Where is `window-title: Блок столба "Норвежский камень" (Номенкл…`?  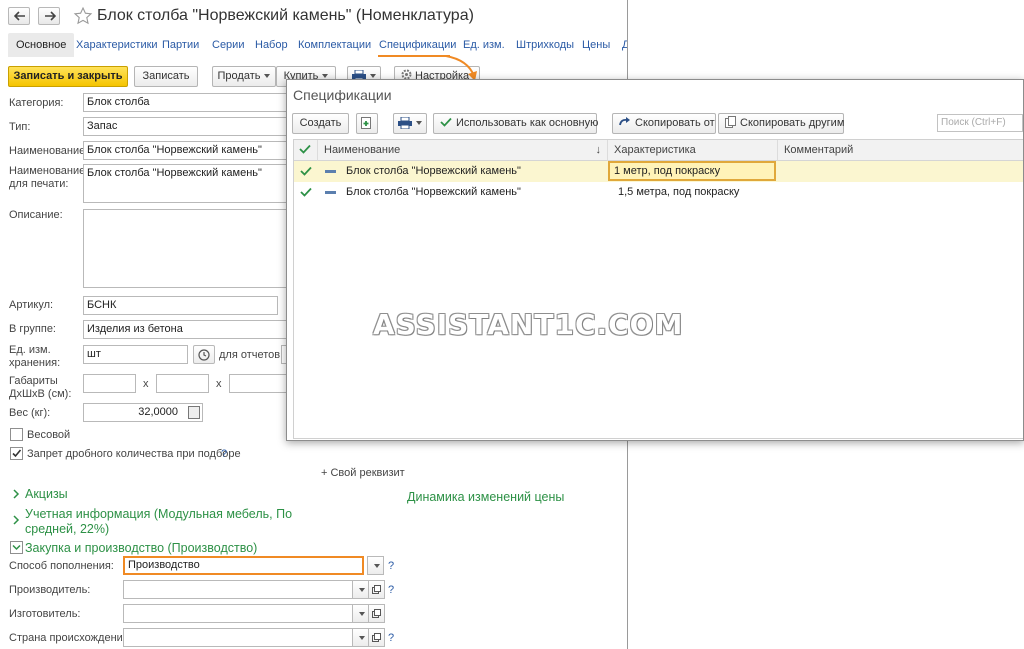 window-title: Блок столба "Норвежский камень" (Номенкл… is located at coordinates (285, 15).